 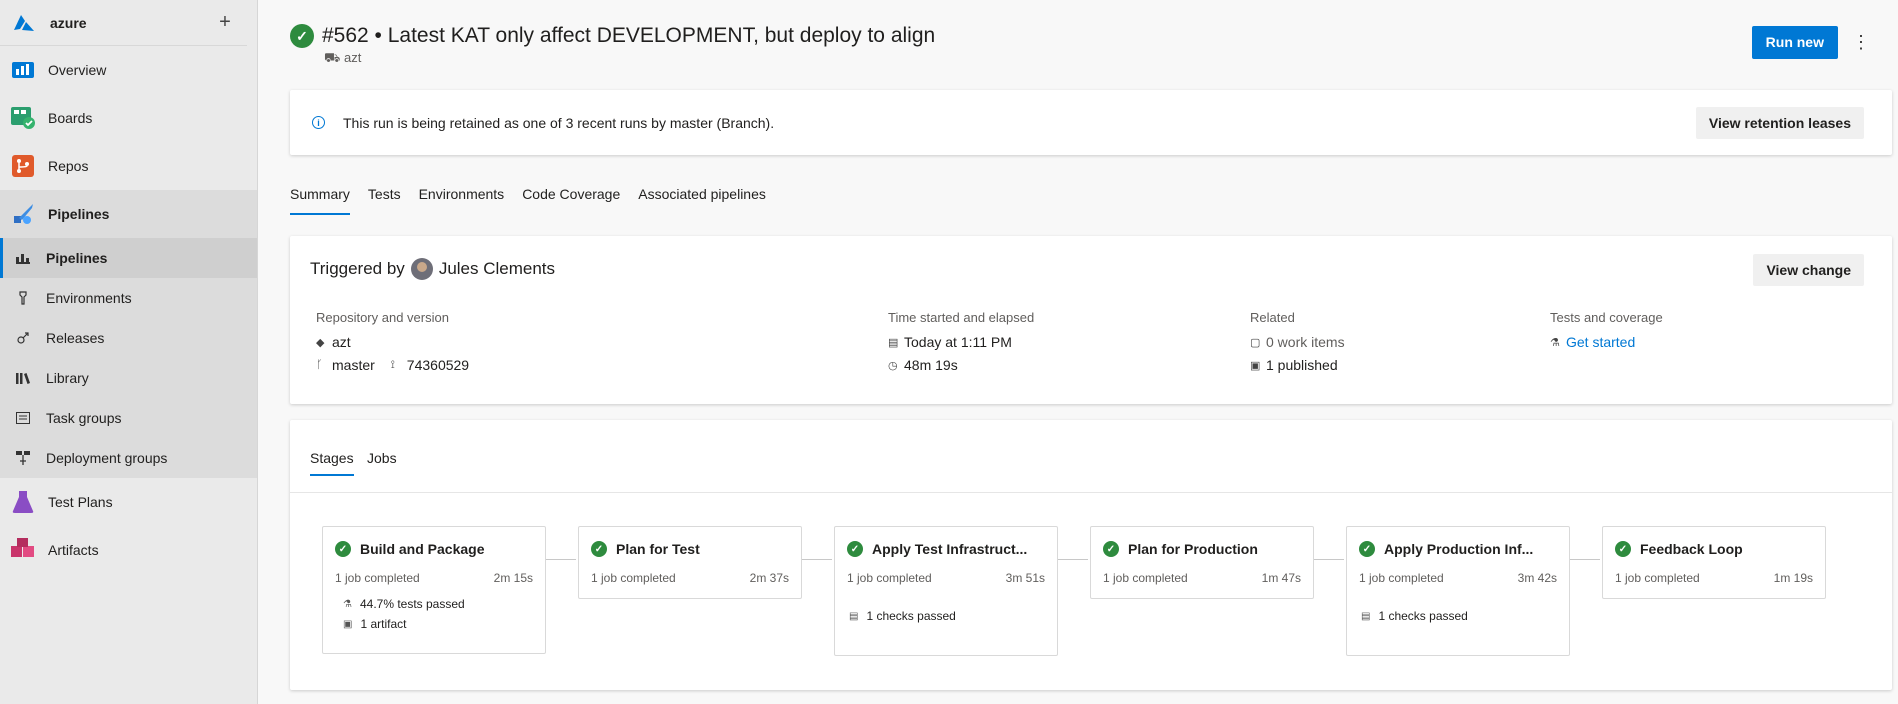 What do you see at coordinates (23, 298) in the screenshot?
I see `environments-icon` at bounding box center [23, 298].